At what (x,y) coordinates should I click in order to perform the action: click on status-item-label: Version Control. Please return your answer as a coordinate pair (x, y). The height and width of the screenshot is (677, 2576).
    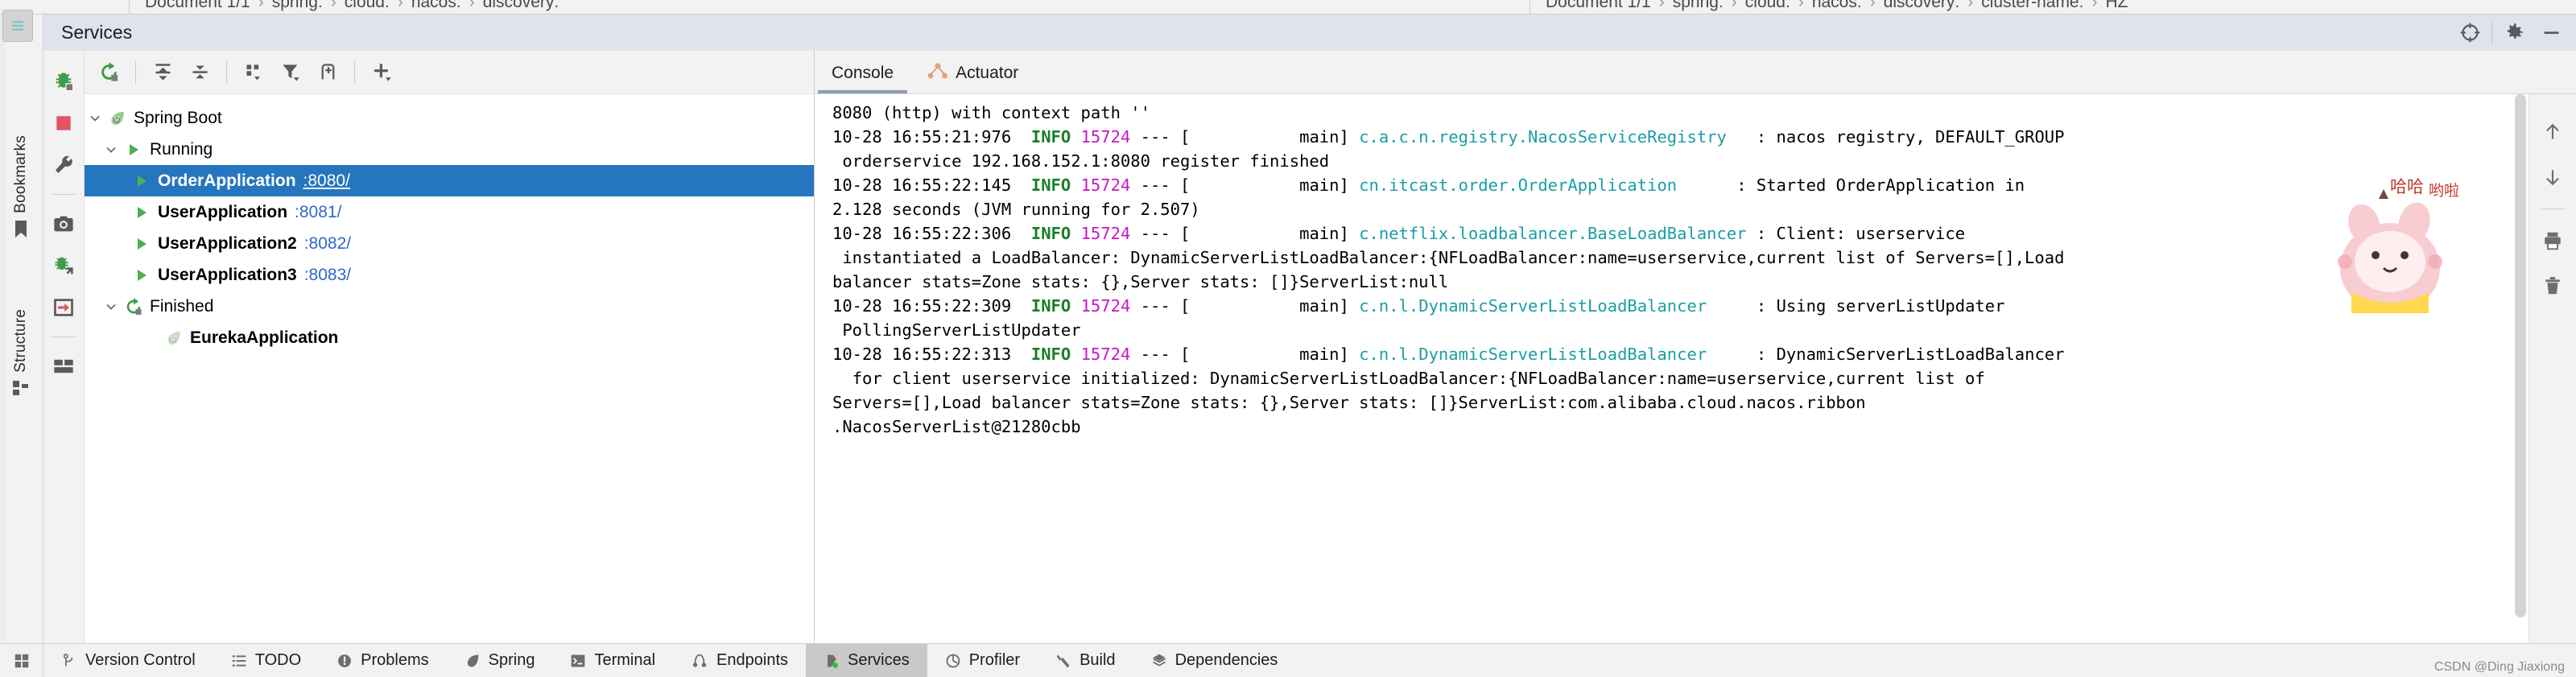
    Looking at the image, I should click on (140, 660).